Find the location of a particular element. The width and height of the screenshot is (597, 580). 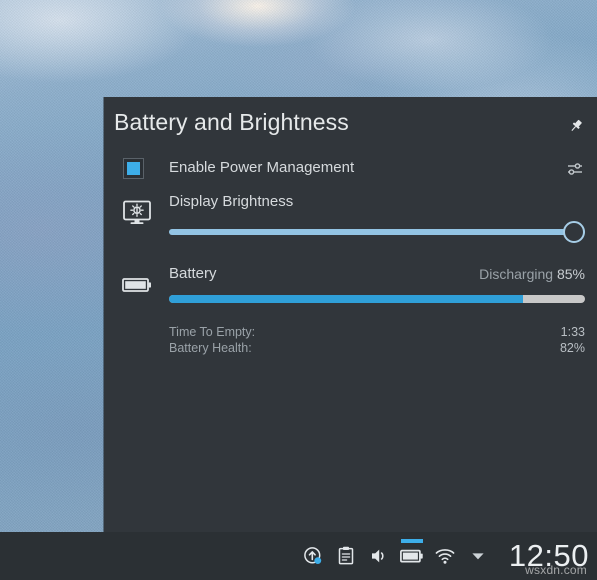

battery-row: Battery Discharging 85% is located at coordinates (350, 290).